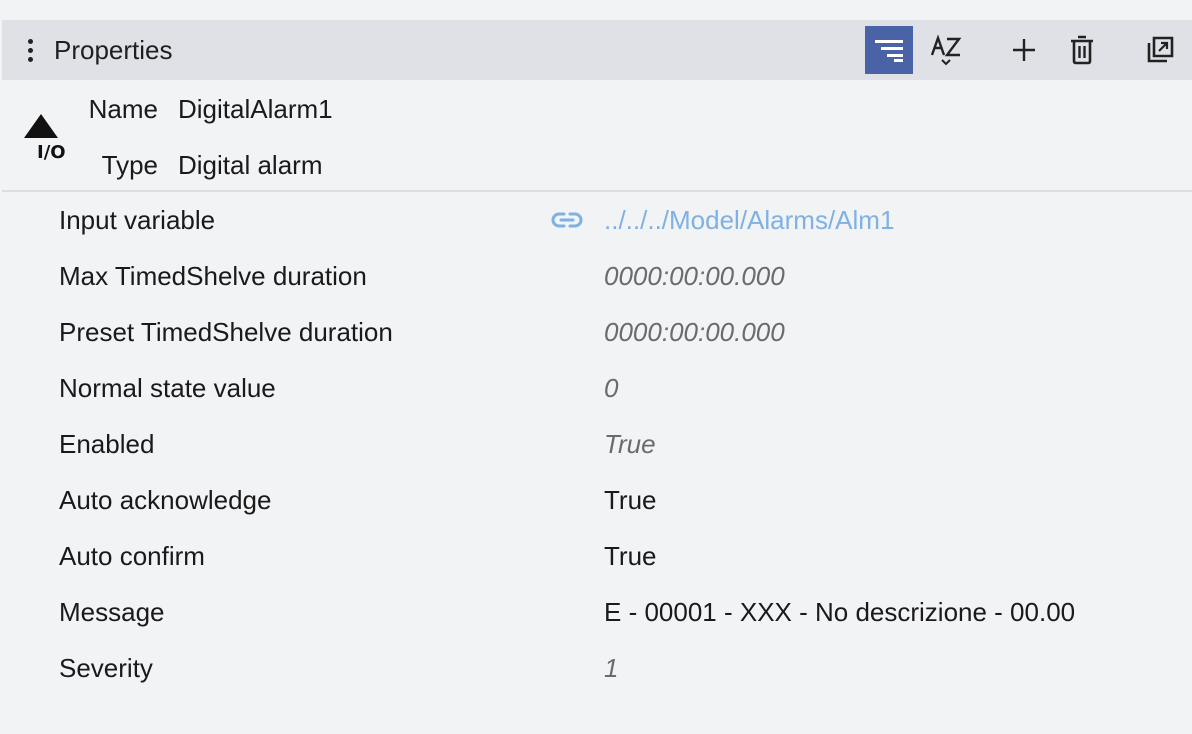  I want to click on property-label: Auto acknowledge, so click(165, 499).